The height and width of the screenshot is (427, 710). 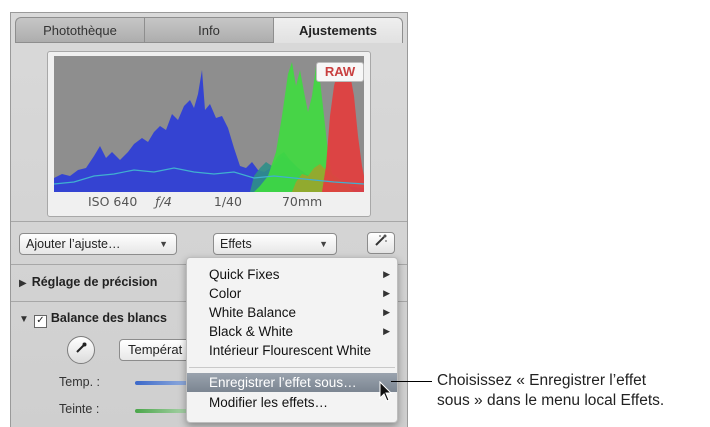 What do you see at coordinates (411, 381) in the screenshot?
I see `callout-line` at bounding box center [411, 381].